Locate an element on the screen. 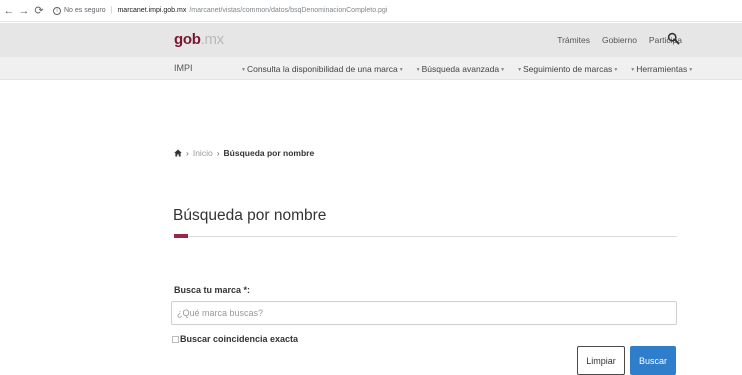 The width and height of the screenshot is (742, 375). brand-search-label: Busca tu marca *: is located at coordinates (212, 290).